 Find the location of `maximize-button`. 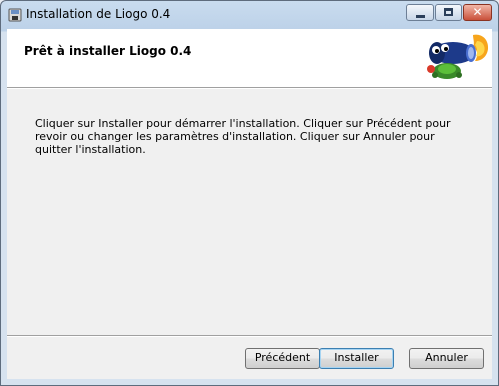

maximize-button is located at coordinates (448, 12).